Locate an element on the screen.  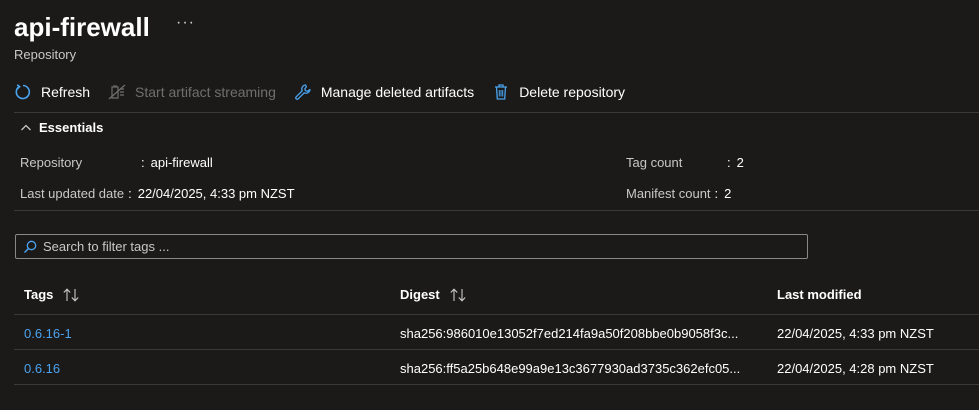
refresh-label: Refresh is located at coordinates (66, 92).